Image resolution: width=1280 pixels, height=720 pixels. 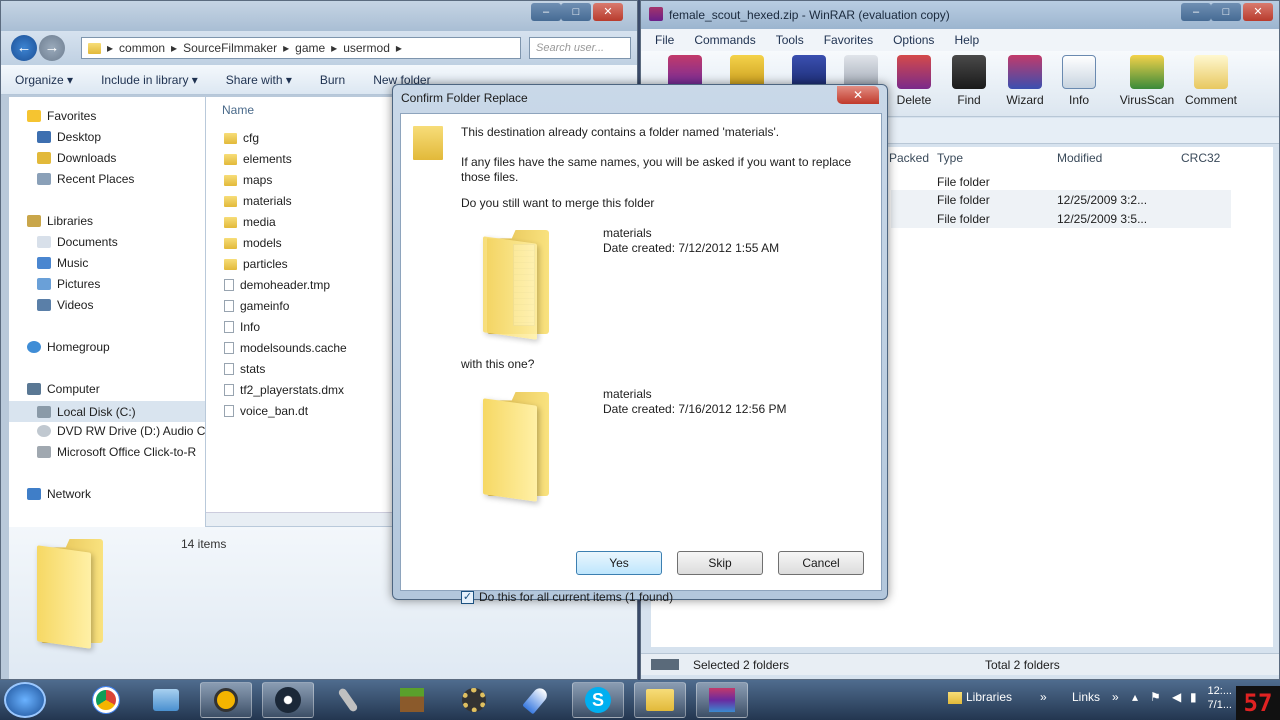 I want to click on nav-music: Music, so click(x=62, y=263).